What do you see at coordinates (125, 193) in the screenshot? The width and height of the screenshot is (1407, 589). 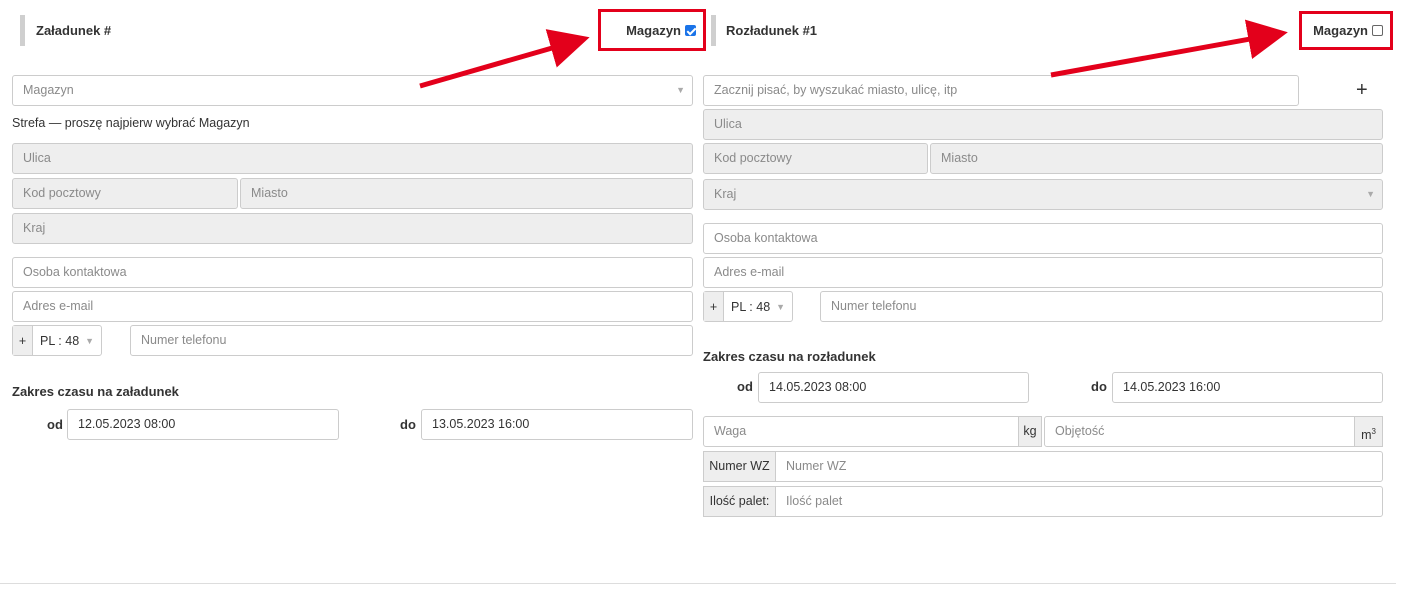 I see `loading-postal-field: Kod pocztowy` at bounding box center [125, 193].